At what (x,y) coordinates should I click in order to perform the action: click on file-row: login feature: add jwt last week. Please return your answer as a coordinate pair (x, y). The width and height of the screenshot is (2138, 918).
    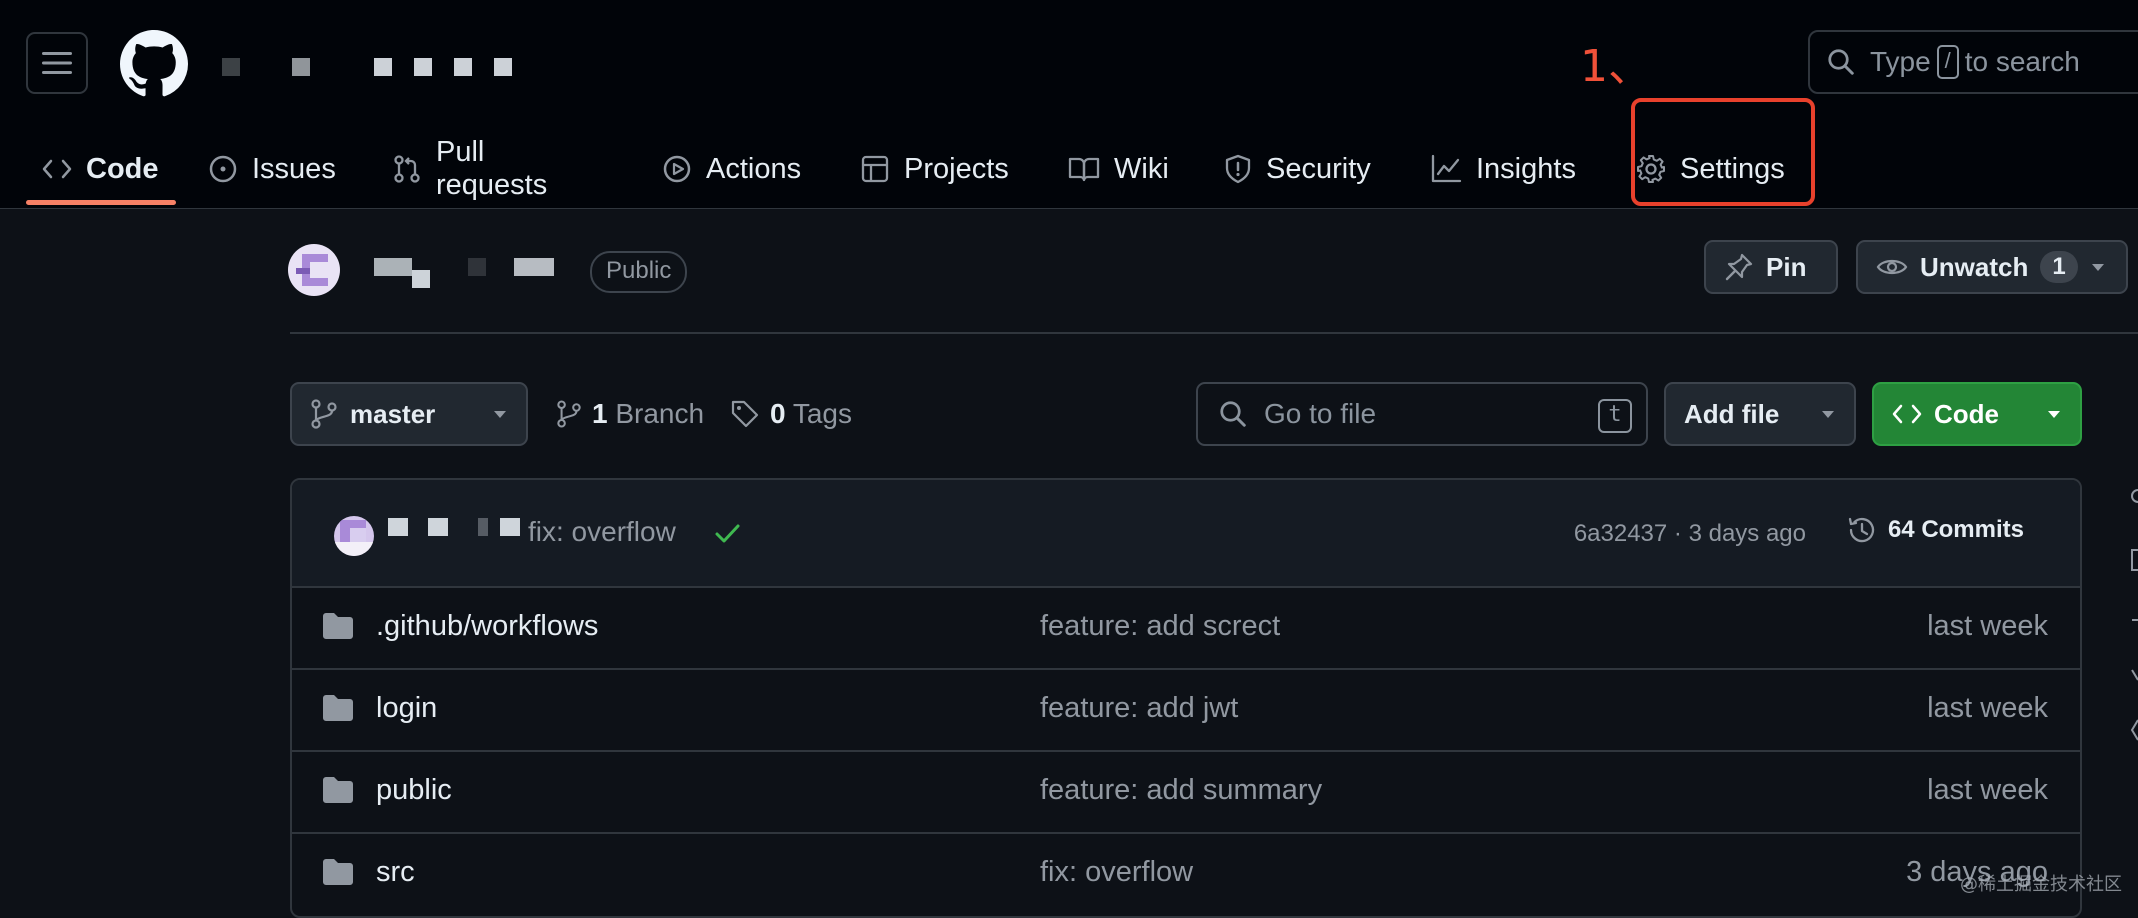
    Looking at the image, I should click on (1186, 710).